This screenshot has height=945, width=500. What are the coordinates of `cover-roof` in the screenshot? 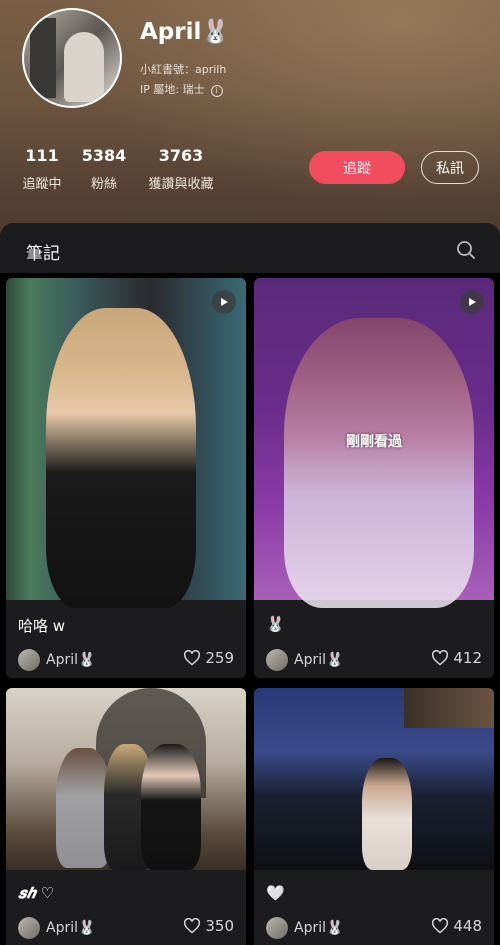 It's located at (449, 708).